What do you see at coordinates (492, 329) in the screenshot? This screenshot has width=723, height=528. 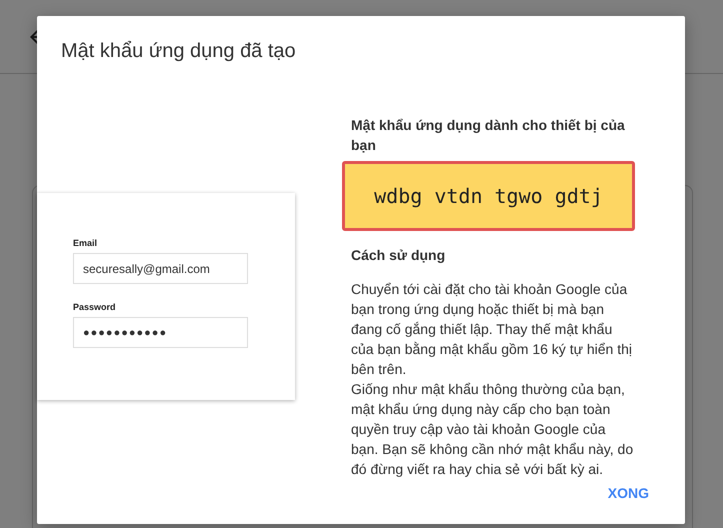 I see `usage-text: Chuyển tới cài đặt cho tài khoản Google của bạn trong ứng dụng hoặc thiết bị mà bạn đang cố gắng thiết lập. Thay thế mật khẩu của bạn bằng mật khẩu gồm 16 ký tự hiển thị bên trên.` at bounding box center [492, 329].